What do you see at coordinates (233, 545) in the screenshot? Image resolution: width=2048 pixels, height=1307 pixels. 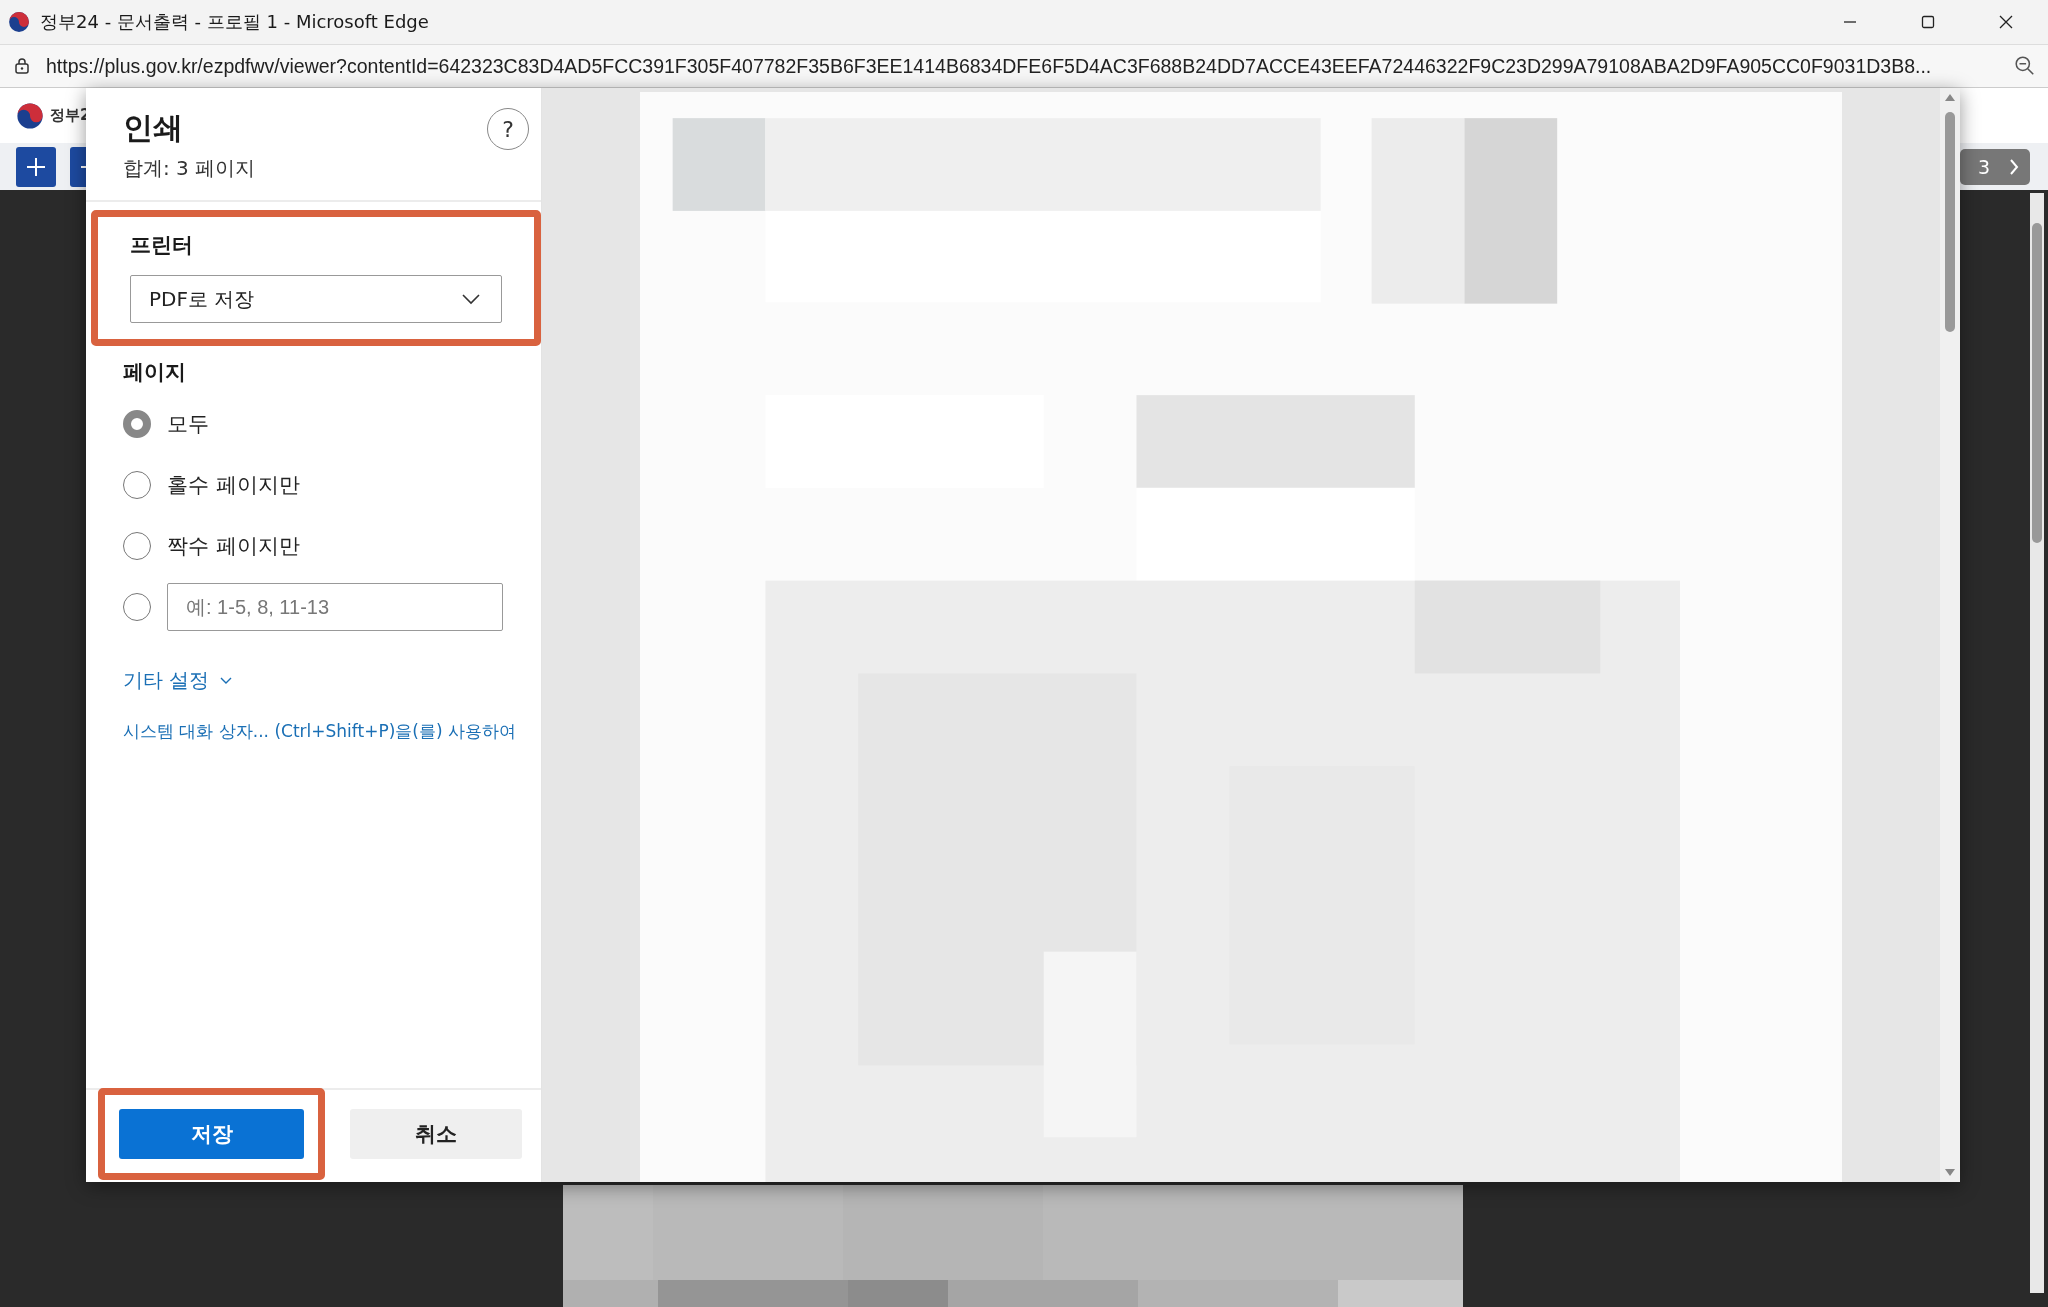 I see `radio-label: 짝수 페이지만` at bounding box center [233, 545].